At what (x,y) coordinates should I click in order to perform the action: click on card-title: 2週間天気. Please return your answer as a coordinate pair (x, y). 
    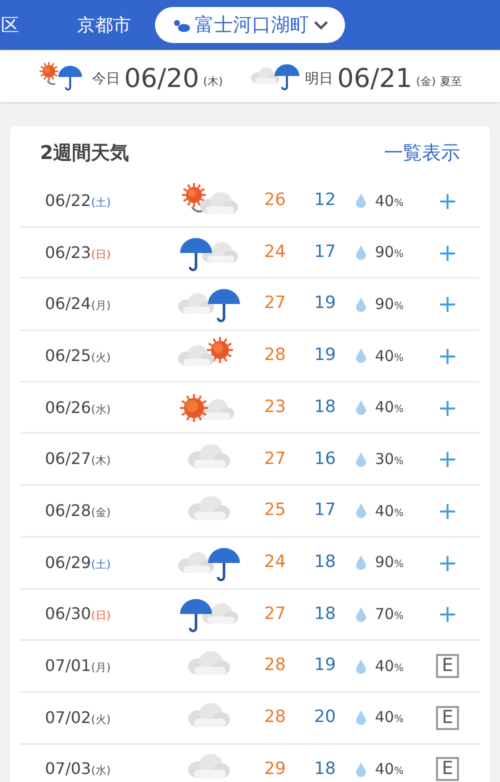
    Looking at the image, I should click on (85, 153).